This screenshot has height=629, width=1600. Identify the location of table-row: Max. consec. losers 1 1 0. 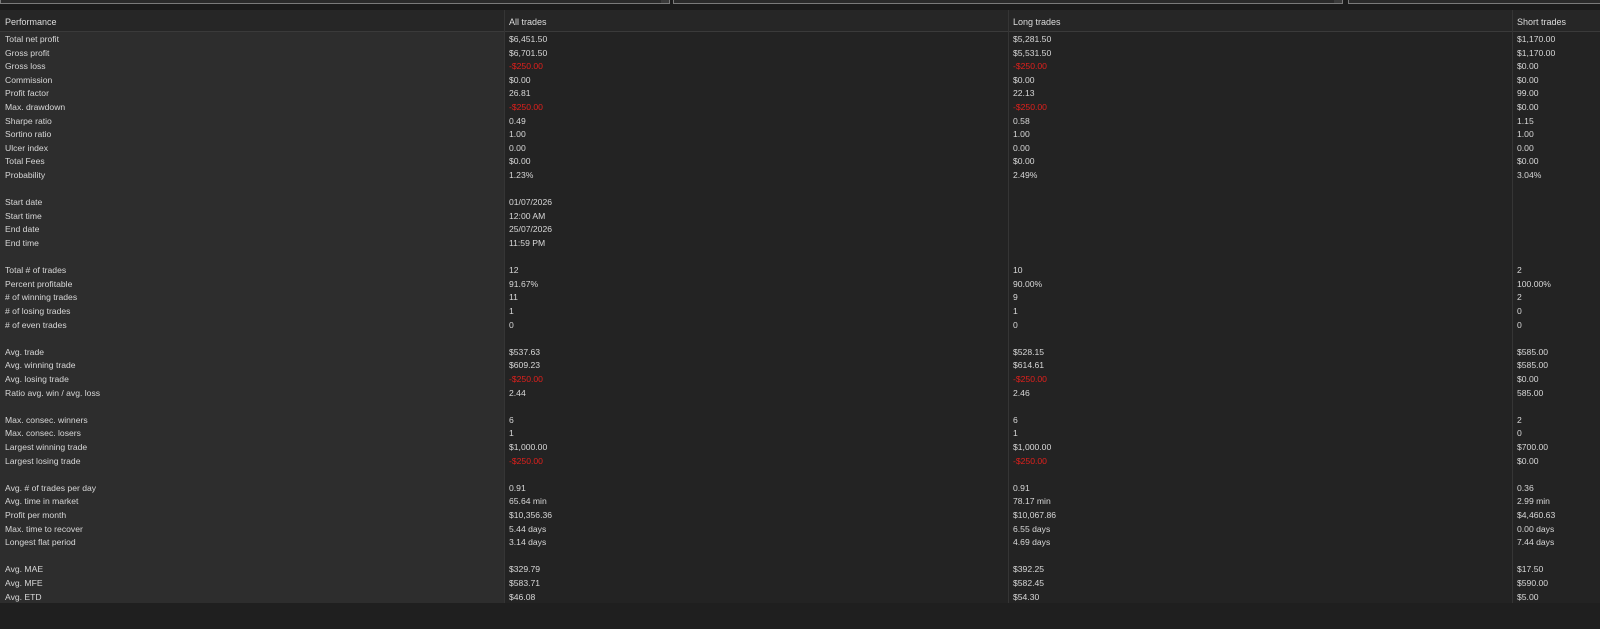
(800, 434).